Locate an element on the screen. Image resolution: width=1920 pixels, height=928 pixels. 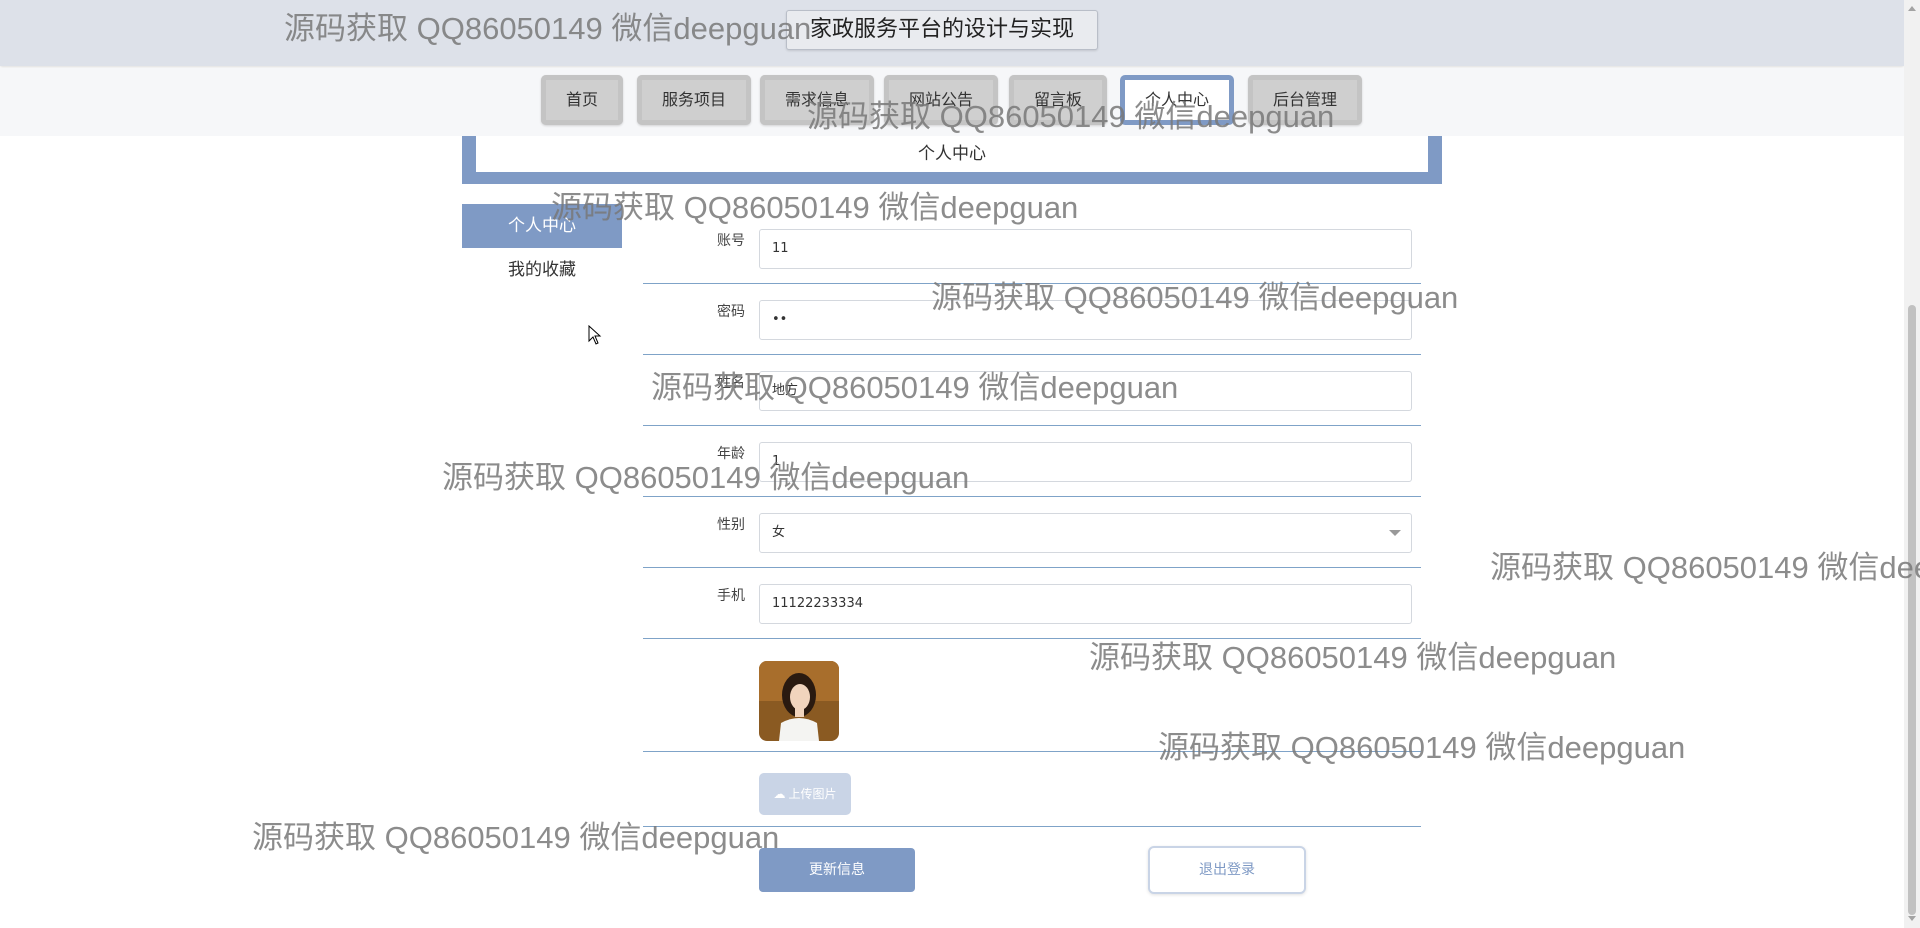
upload-image-button: ☁ 上传图片 is located at coordinates (805, 794).